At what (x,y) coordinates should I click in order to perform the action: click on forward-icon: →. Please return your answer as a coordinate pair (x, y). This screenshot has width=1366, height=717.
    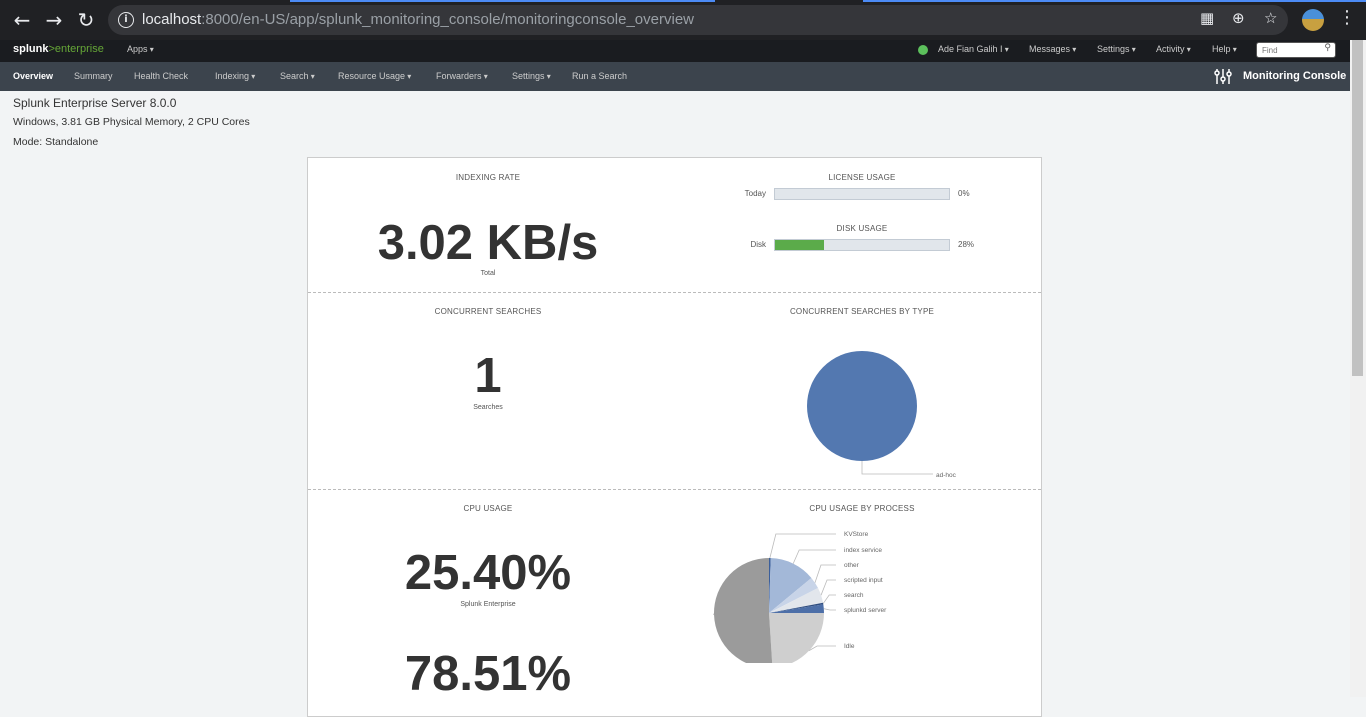
    Looking at the image, I should click on (54, 20).